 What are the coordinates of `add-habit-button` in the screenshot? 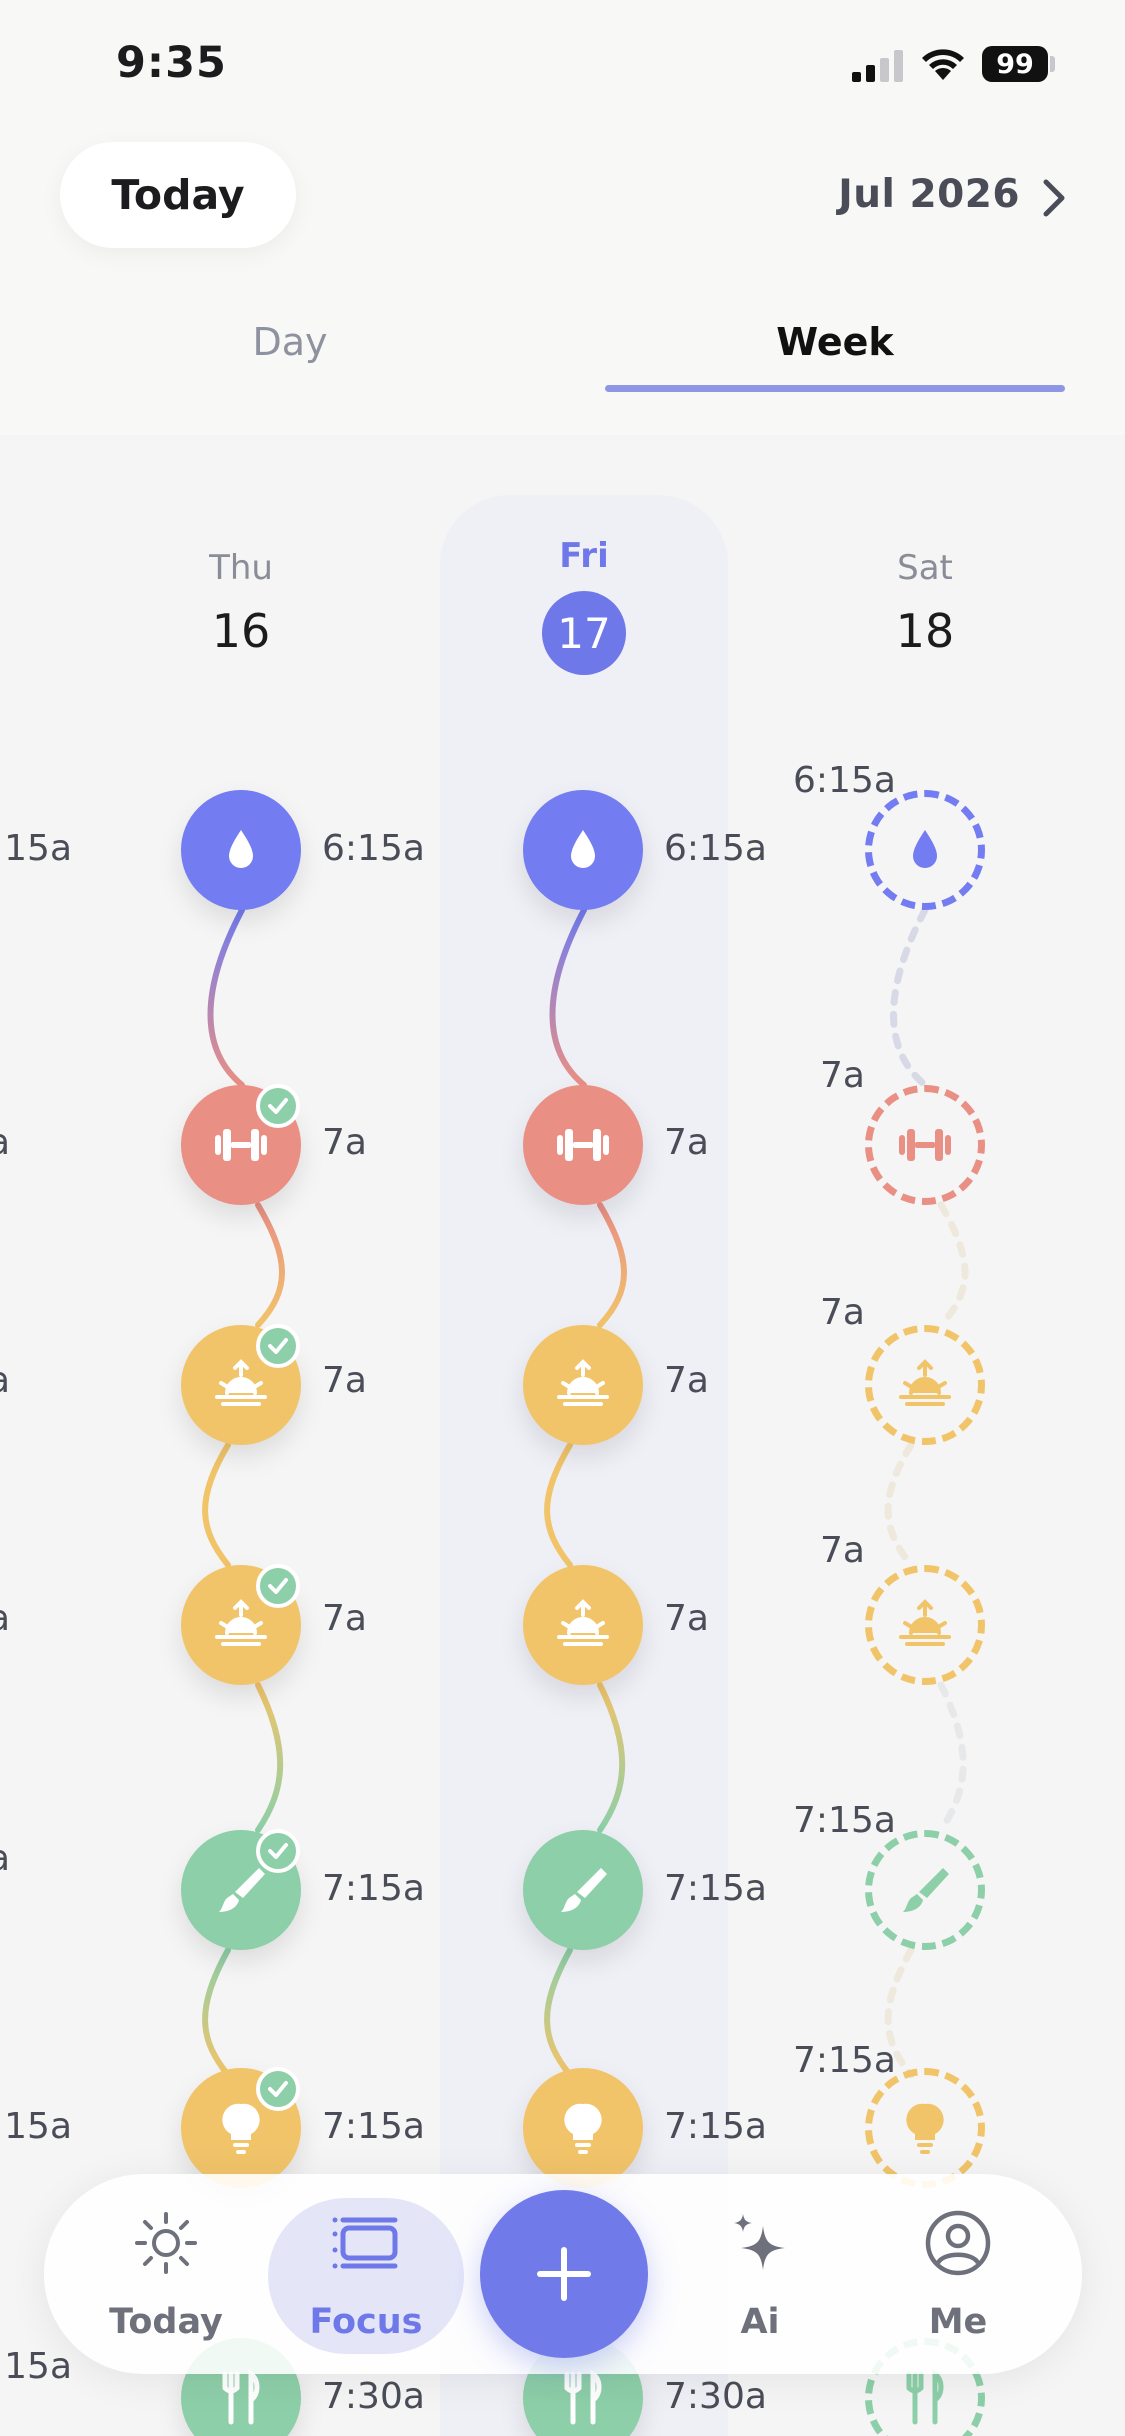 It's located at (564, 2274).